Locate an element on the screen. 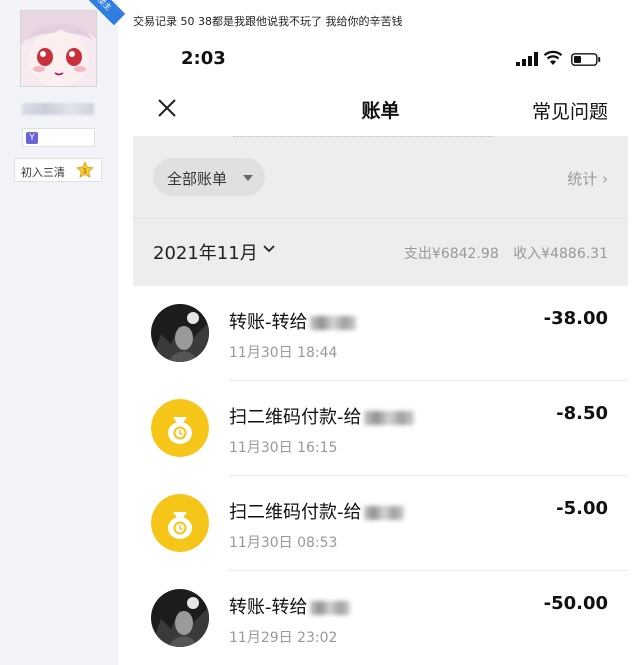 The width and height of the screenshot is (640, 665). battery-icon is located at coordinates (586, 59).